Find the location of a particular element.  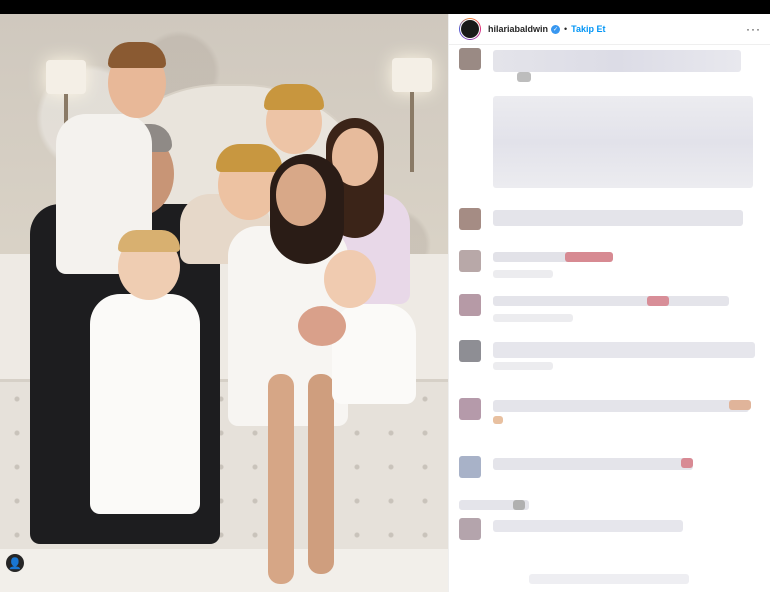

verified-badge-icon: ✓ is located at coordinates (556, 29).